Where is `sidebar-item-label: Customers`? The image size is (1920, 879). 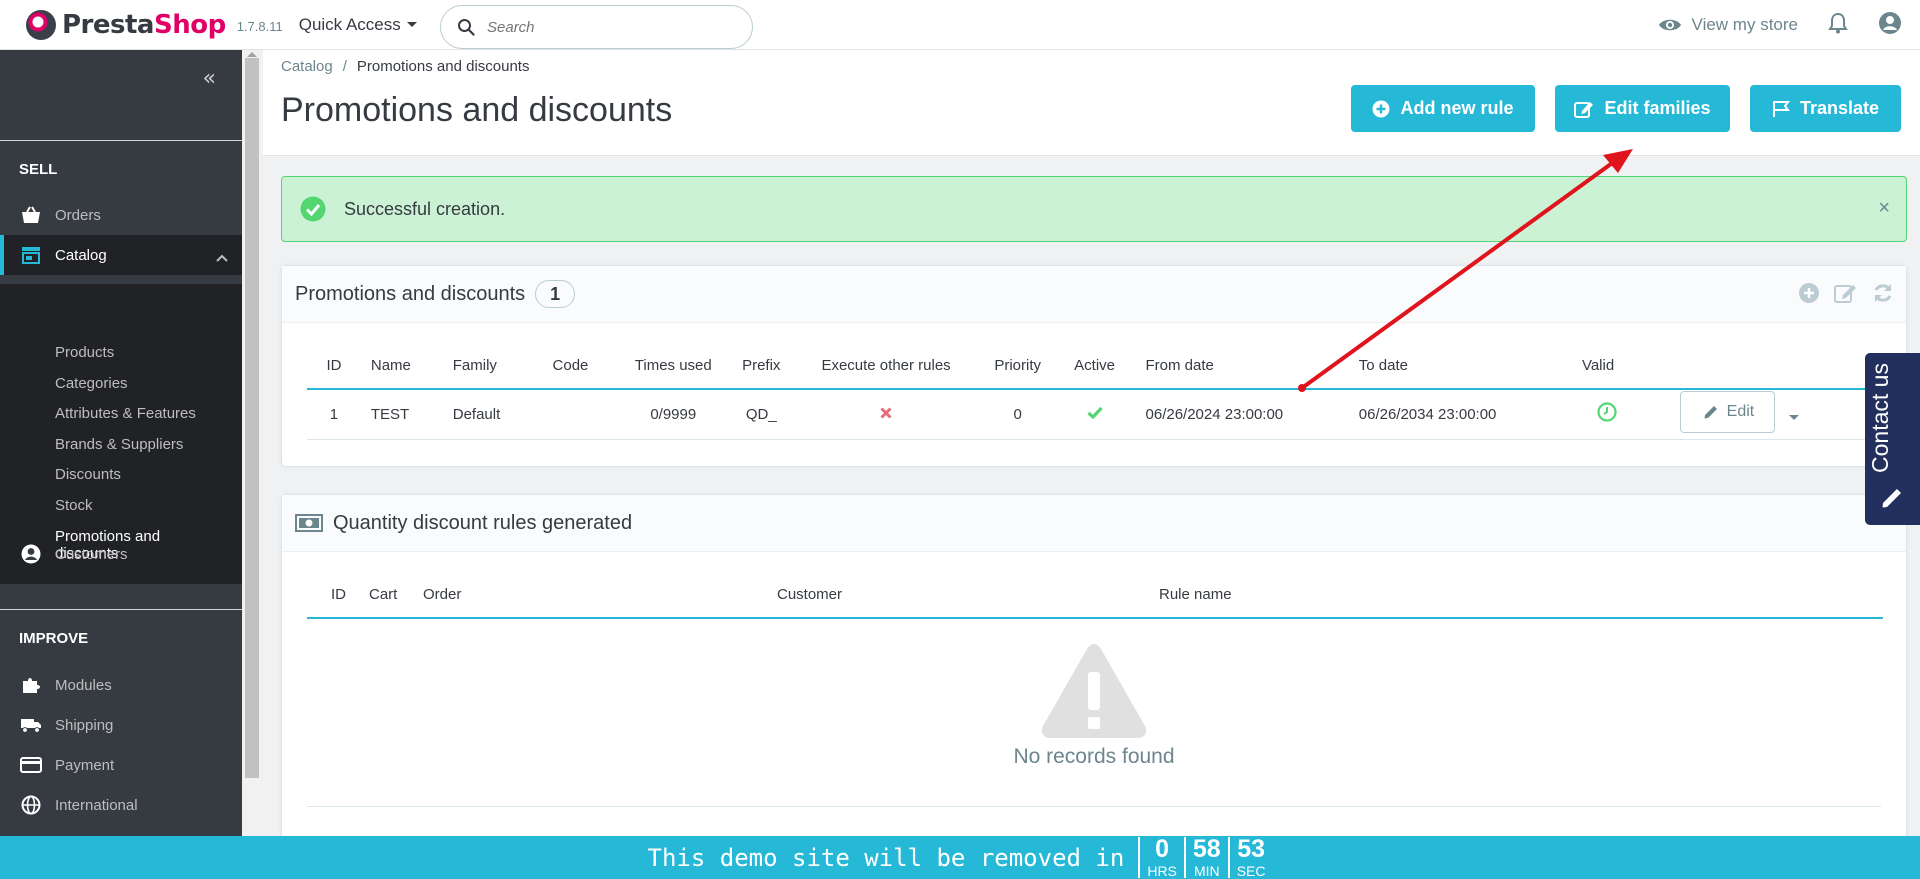
sidebar-item-label: Customers is located at coordinates (91, 554).